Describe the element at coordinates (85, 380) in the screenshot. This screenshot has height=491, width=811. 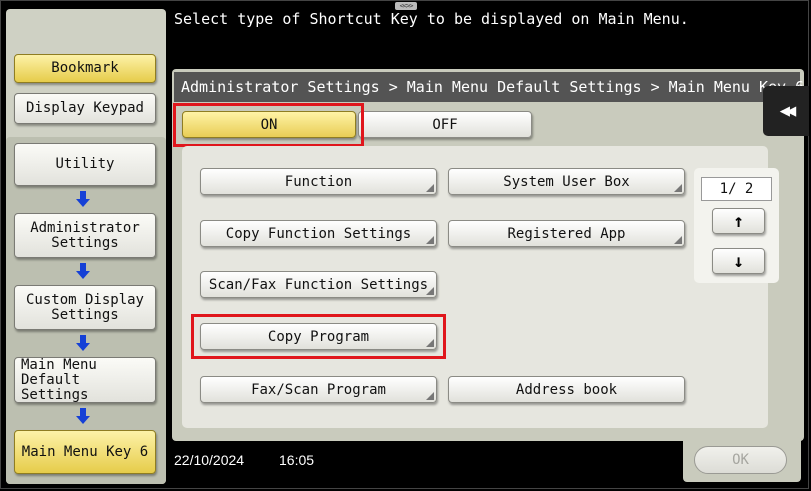
I see `nav-main-menu-default-settings-button: Main Menu Default Settings` at that location.